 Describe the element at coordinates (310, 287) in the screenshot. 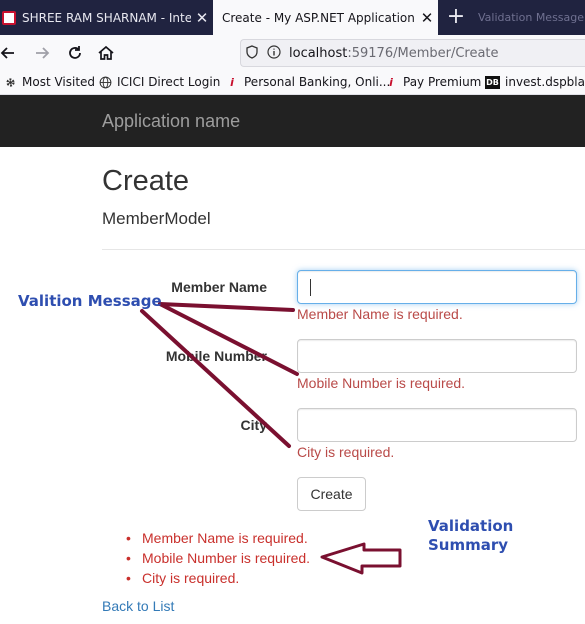

I see `text-caret` at that location.